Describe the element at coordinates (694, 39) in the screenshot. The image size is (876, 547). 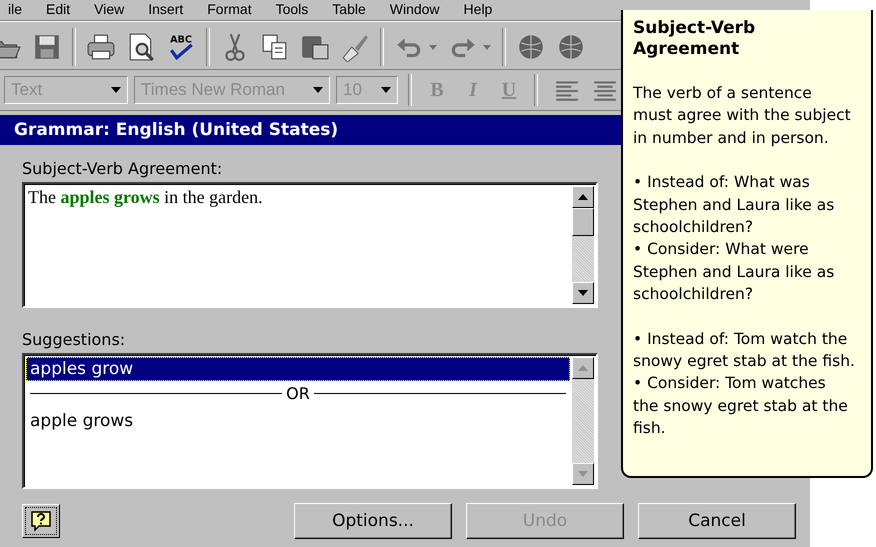
I see `balloon-title: Subject-Verb Agreement` at that location.